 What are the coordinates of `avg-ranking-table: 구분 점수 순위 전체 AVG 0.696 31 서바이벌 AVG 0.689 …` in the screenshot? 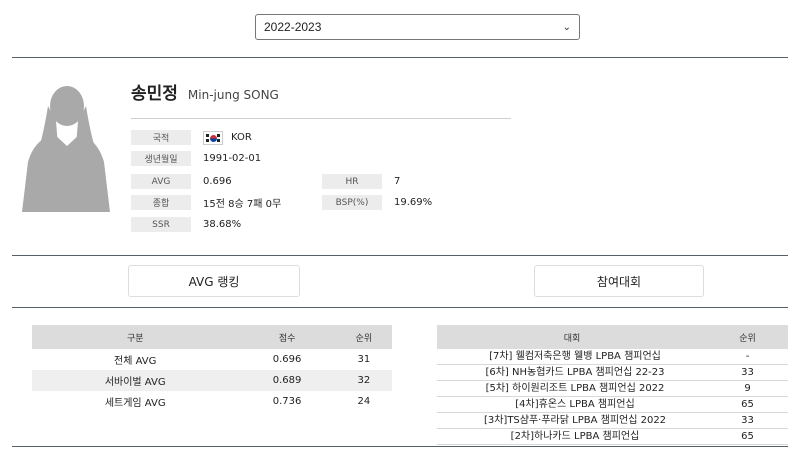 It's located at (212, 368).